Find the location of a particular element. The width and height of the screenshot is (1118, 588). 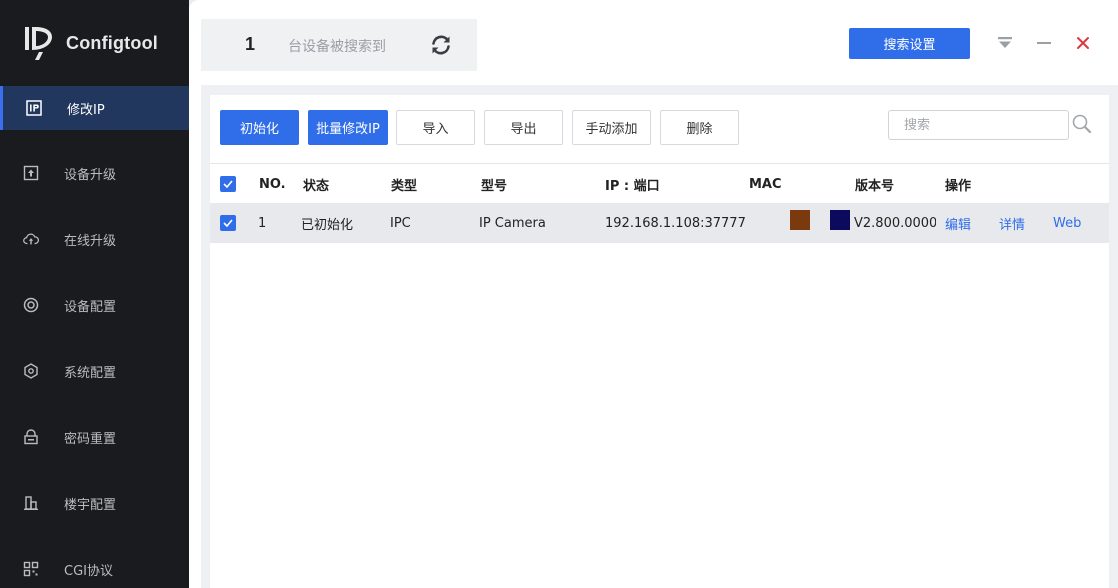

cell-no: 1 is located at coordinates (262, 223).